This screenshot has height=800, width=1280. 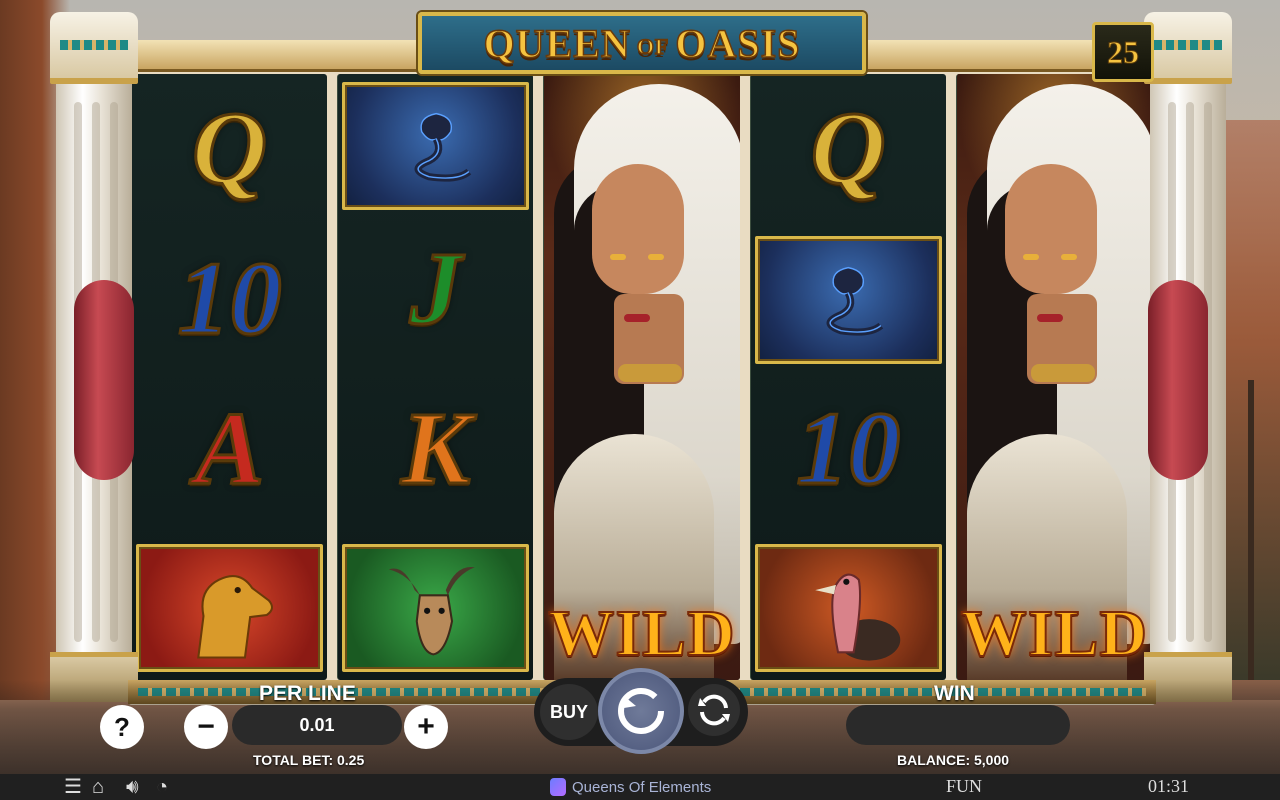 What do you see at coordinates (858, 617) in the screenshot?
I see `vulture-icon` at bounding box center [858, 617].